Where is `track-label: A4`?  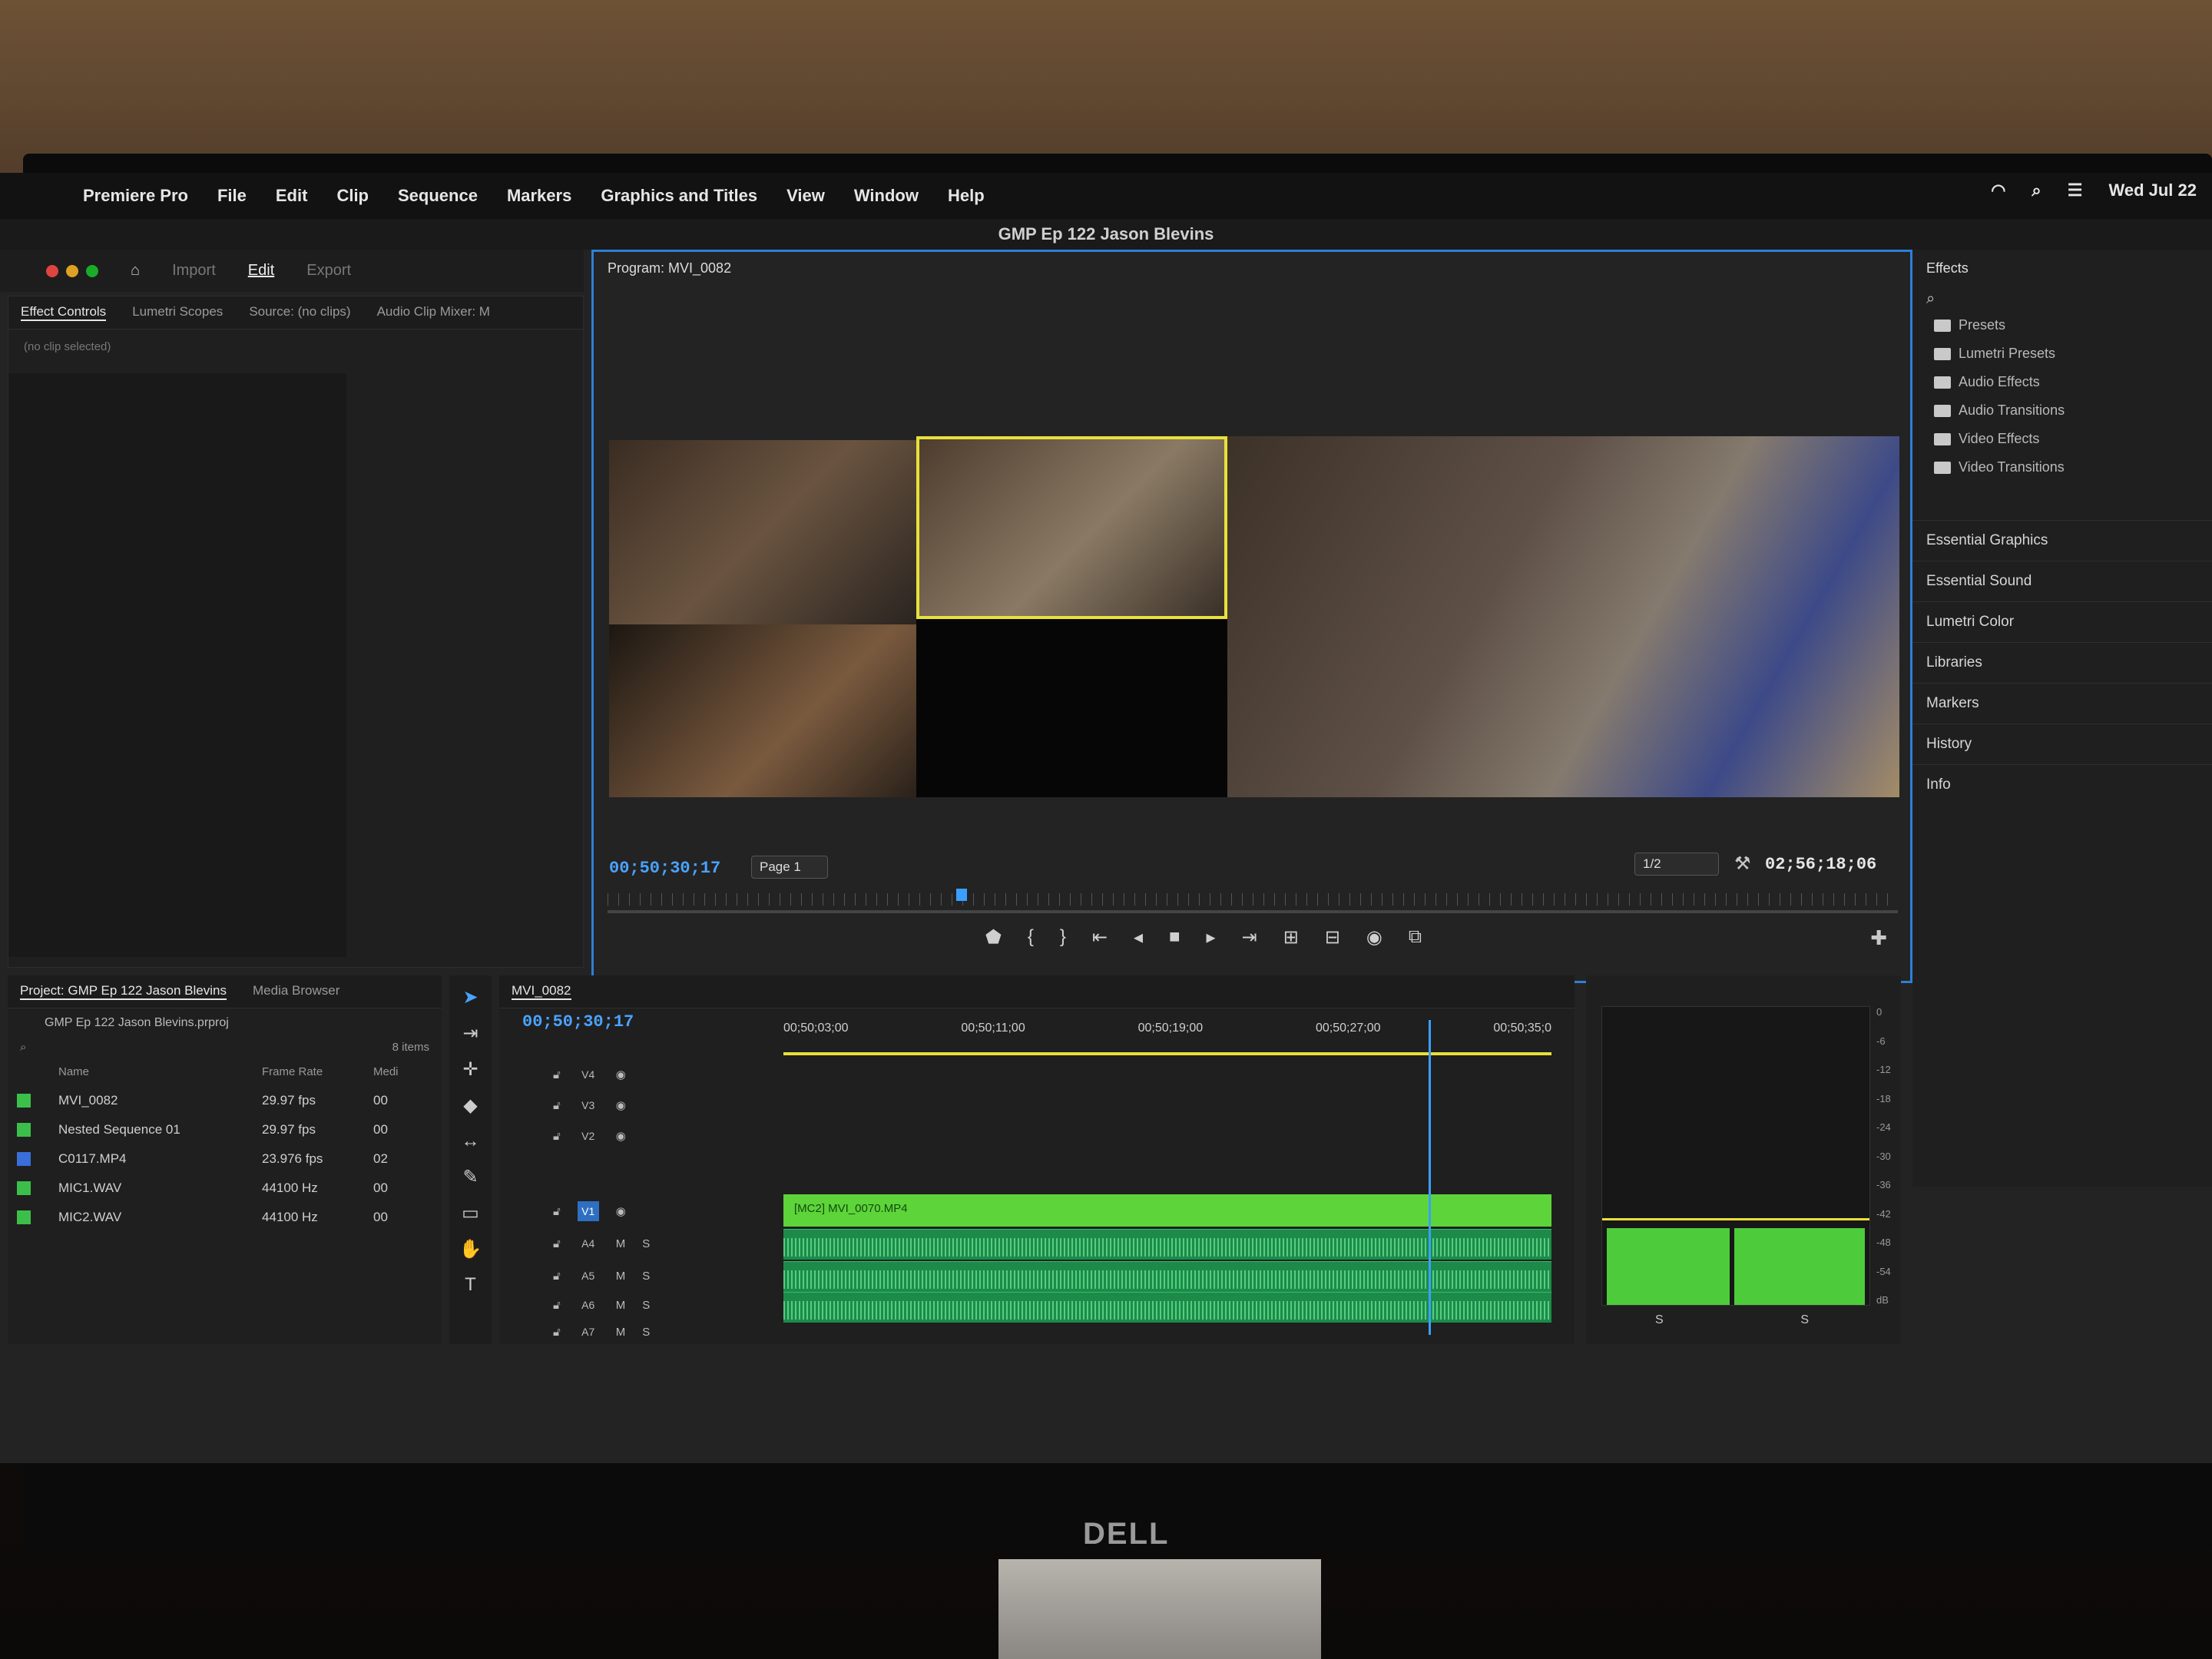 track-label: A4 is located at coordinates (589, 1243).